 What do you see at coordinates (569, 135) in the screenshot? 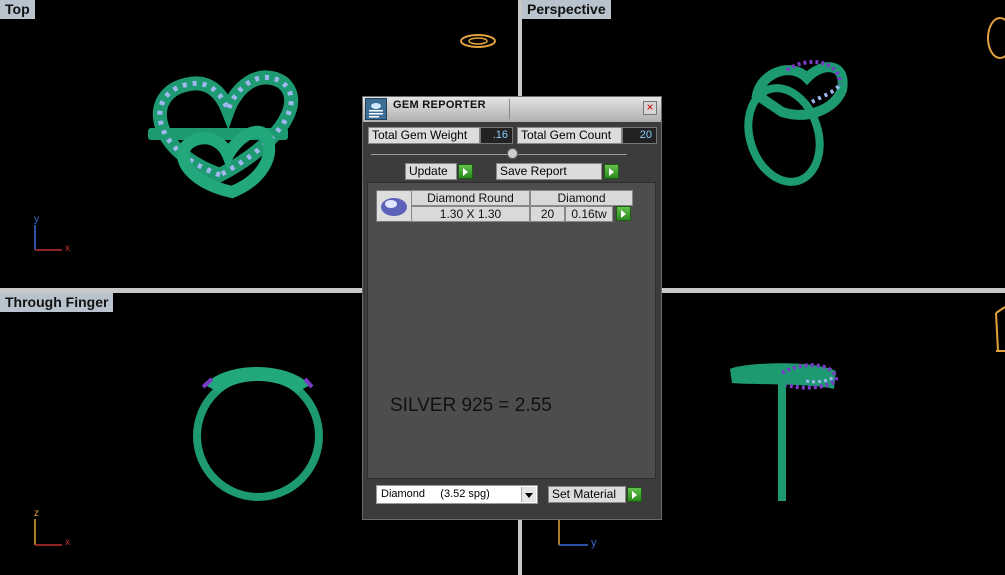
I see `total-gem-count-label: Total Gem Count` at bounding box center [569, 135].